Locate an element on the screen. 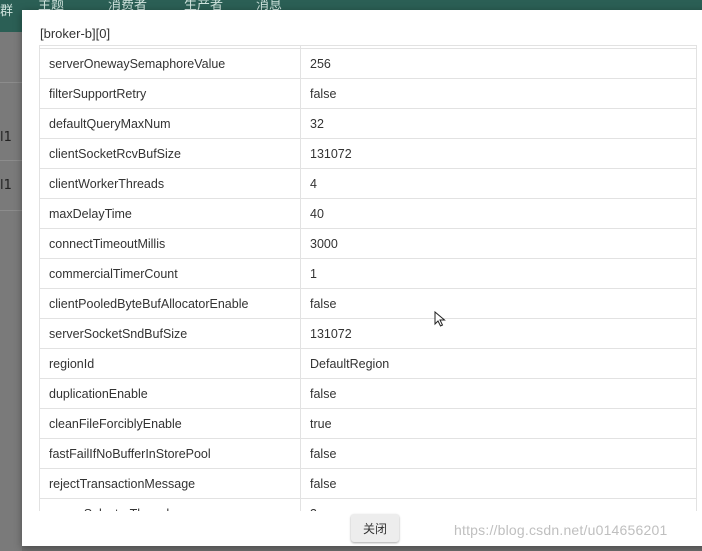 This screenshot has height=551, width=702. table-row: defaultQueryMaxNum 32 is located at coordinates (368, 123).